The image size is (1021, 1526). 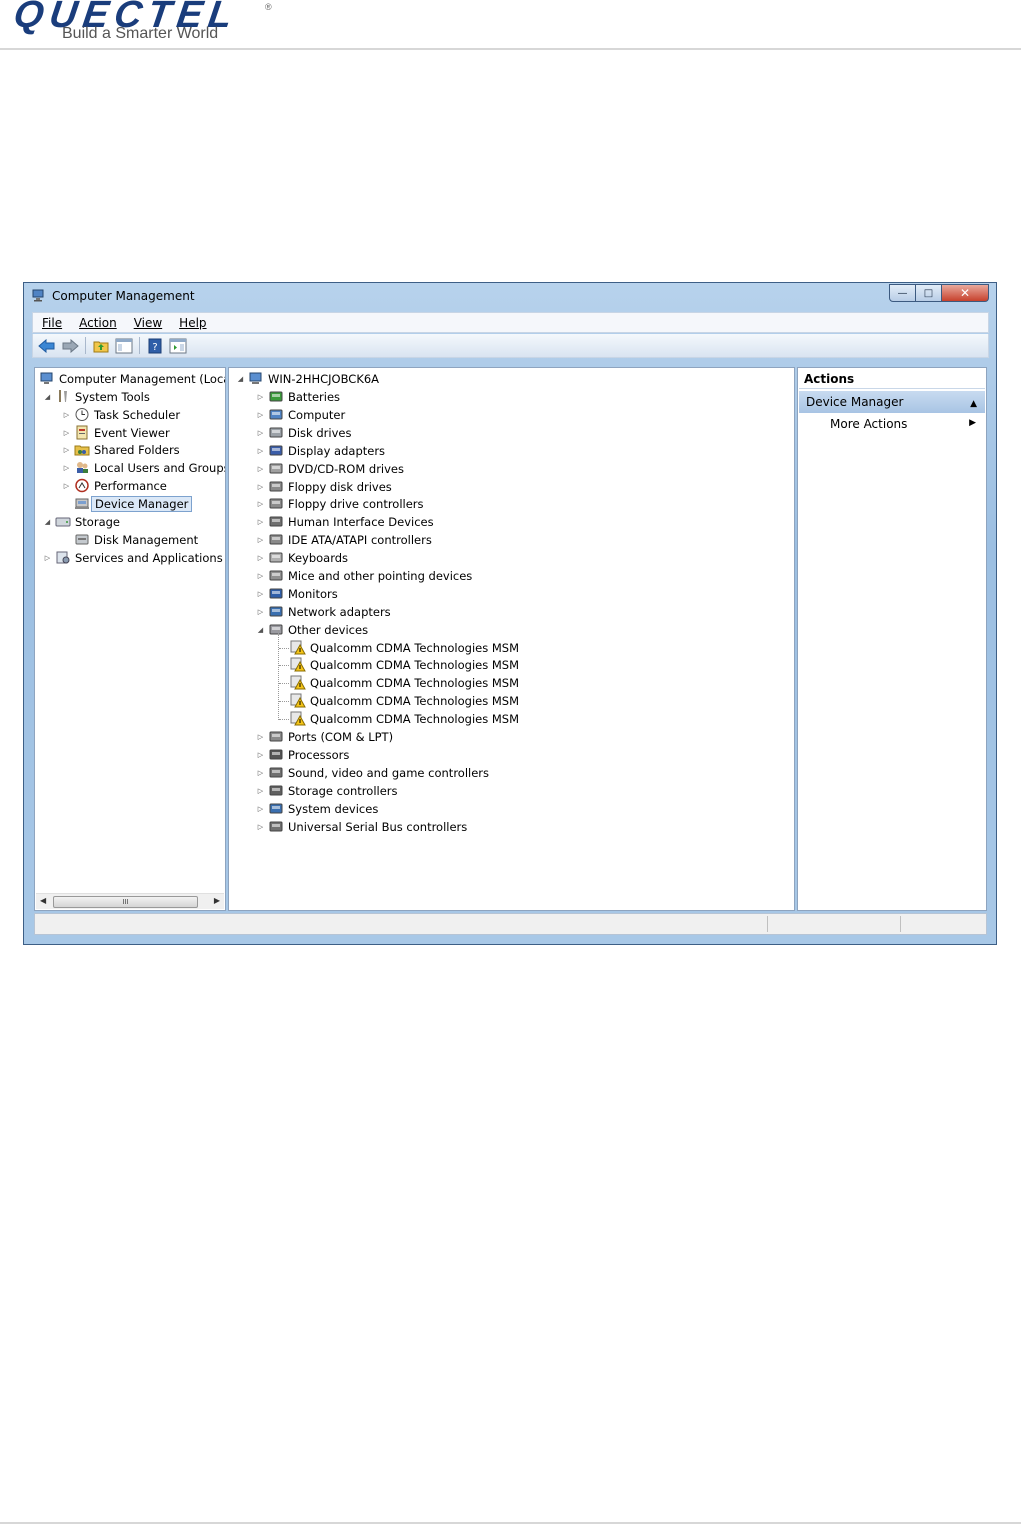 I want to click on up-folder-button, so click(x=101, y=346).